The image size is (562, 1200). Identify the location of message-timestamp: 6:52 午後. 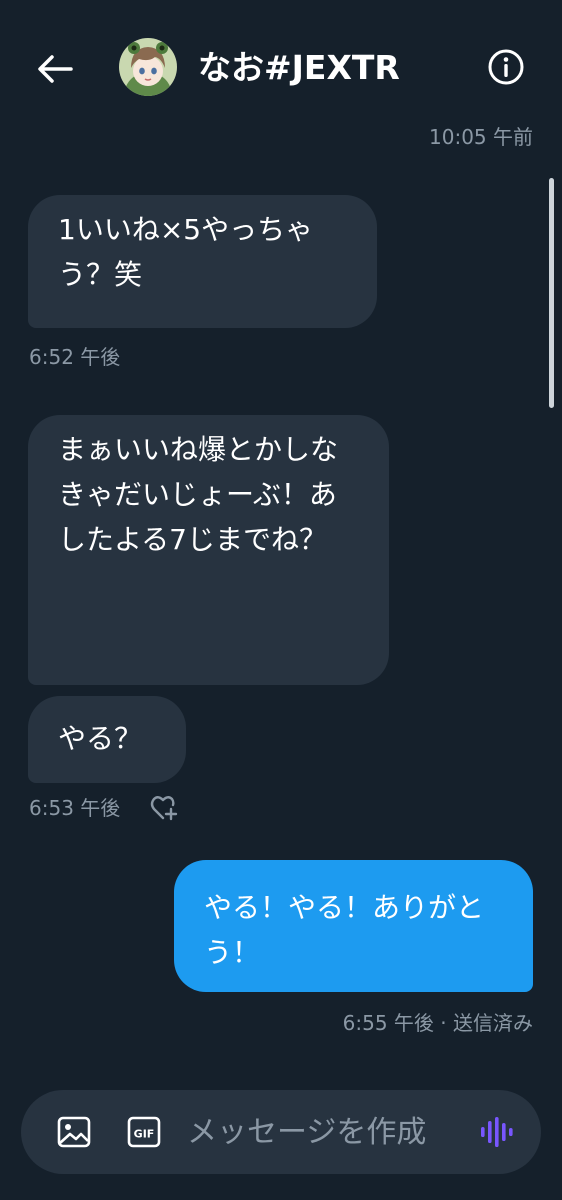
(75, 357).